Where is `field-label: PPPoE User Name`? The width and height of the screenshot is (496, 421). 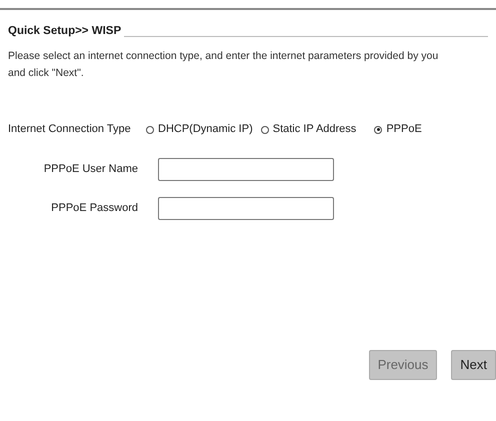
field-label: PPPoE User Name is located at coordinates (90, 169).